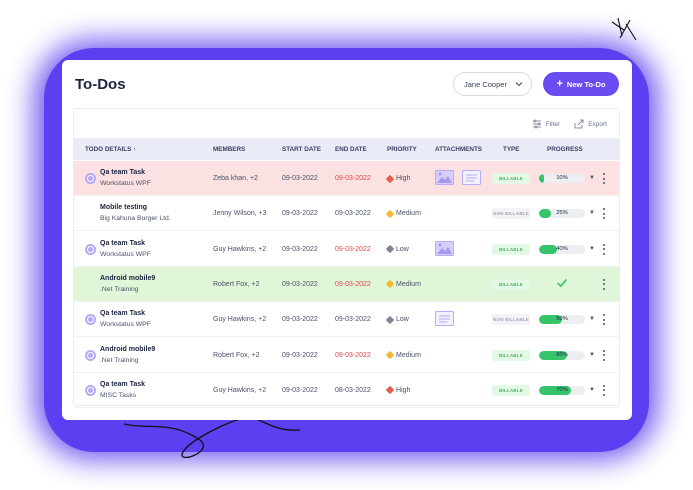 The height and width of the screenshot is (490, 693). What do you see at coordinates (353, 390) in the screenshot?
I see `task-end-date: 08-03-2022` at bounding box center [353, 390].